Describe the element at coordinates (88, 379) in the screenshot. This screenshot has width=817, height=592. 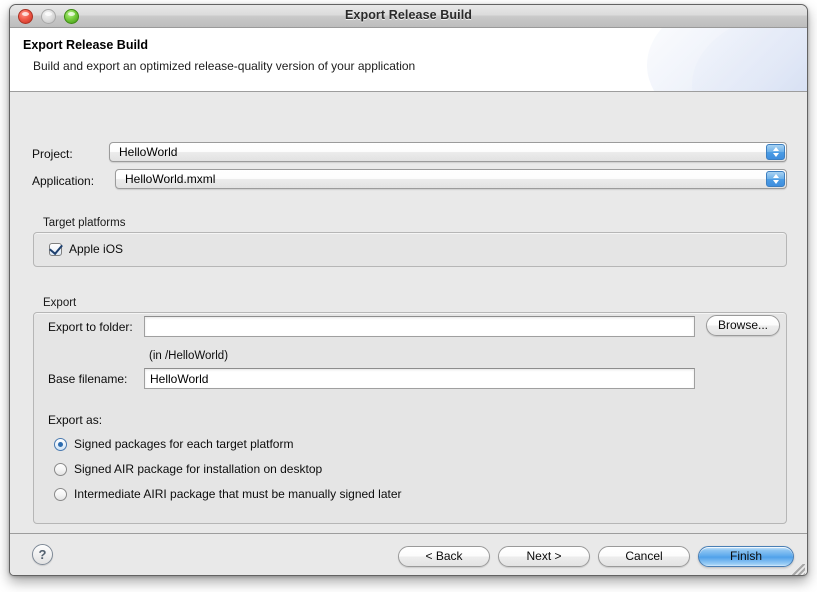
I see `base-filename-label: Base filename:` at that location.